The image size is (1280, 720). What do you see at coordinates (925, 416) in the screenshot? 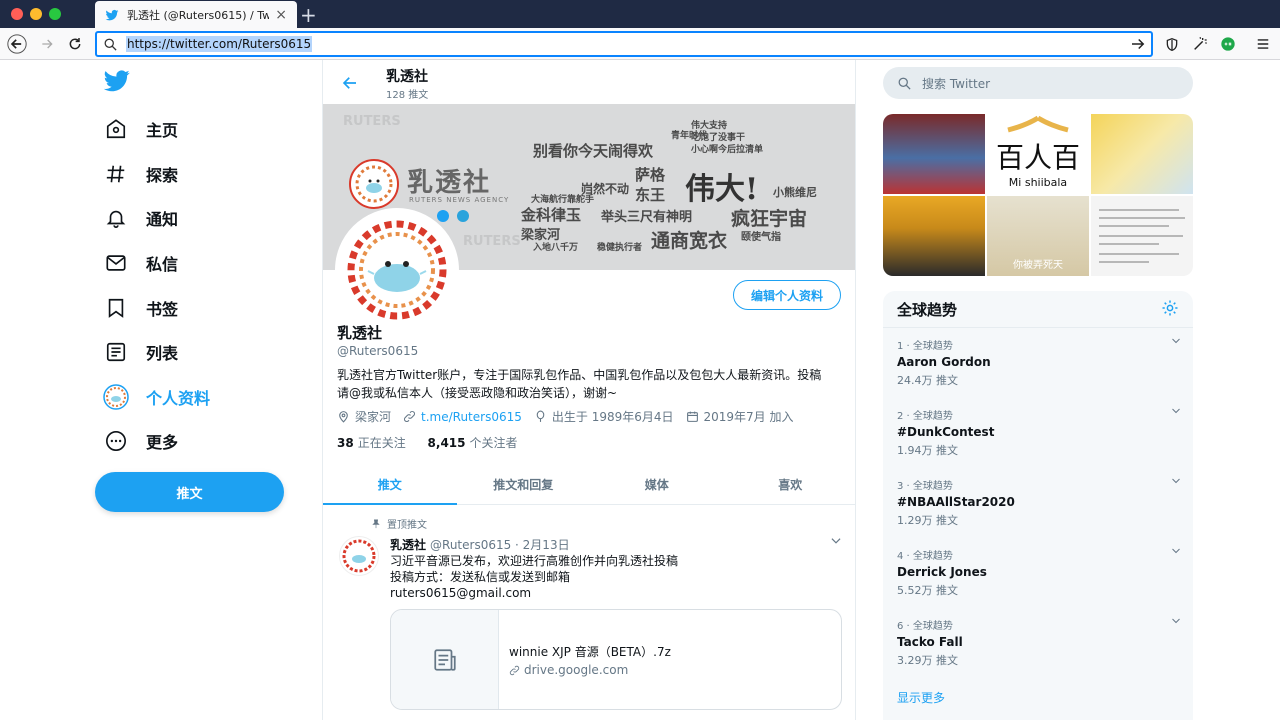
I see `trend-meta: 2 · 全球趋势` at bounding box center [925, 416].